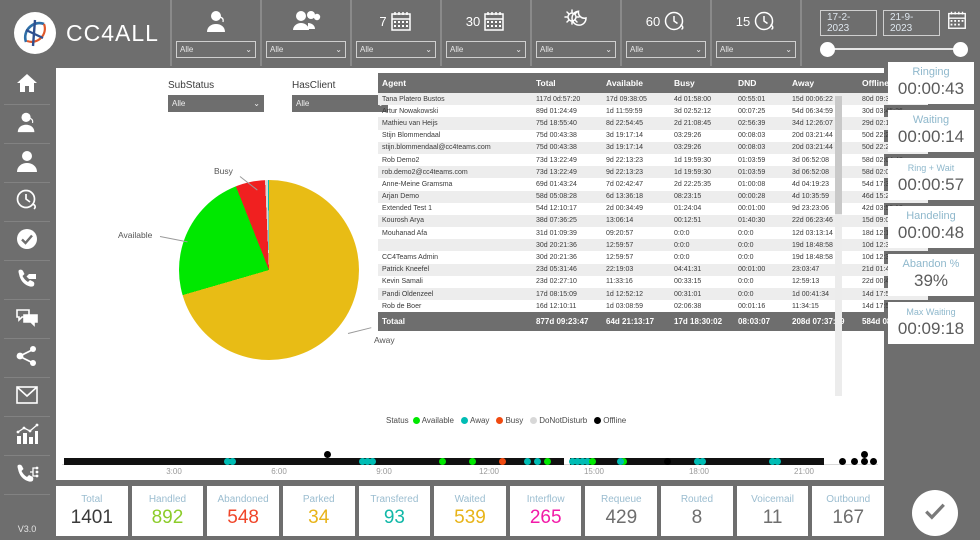  I want to click on hasclient-filter: HasClient Alle ⌄, so click(340, 96).